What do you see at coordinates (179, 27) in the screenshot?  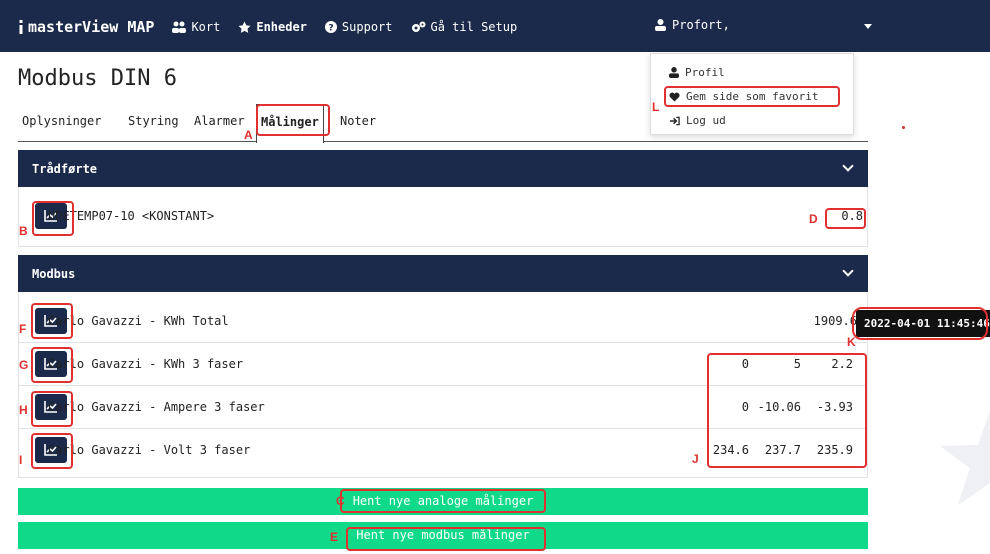 I see `users-icon` at bounding box center [179, 27].